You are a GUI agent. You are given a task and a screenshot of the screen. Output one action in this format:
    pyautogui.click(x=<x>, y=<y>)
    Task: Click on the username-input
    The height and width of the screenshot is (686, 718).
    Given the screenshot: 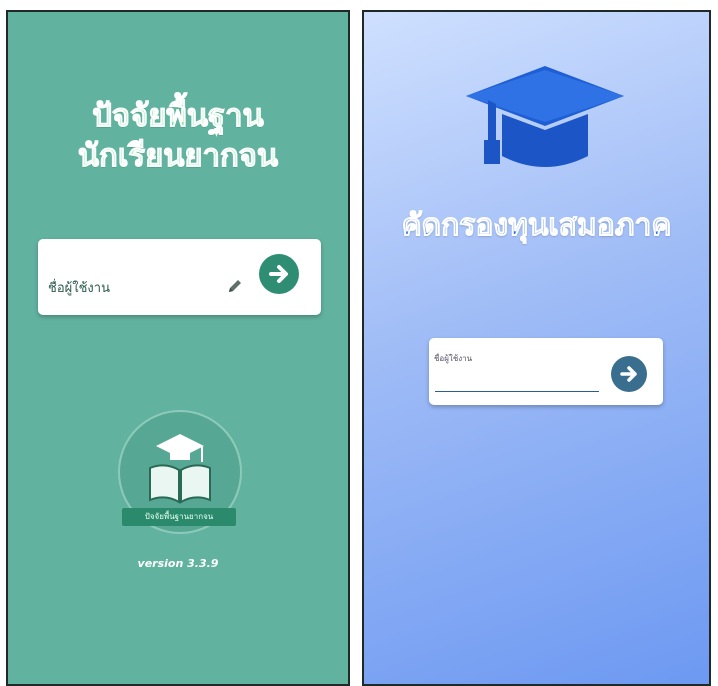 What is the action you would take?
    pyautogui.click(x=517, y=391)
    